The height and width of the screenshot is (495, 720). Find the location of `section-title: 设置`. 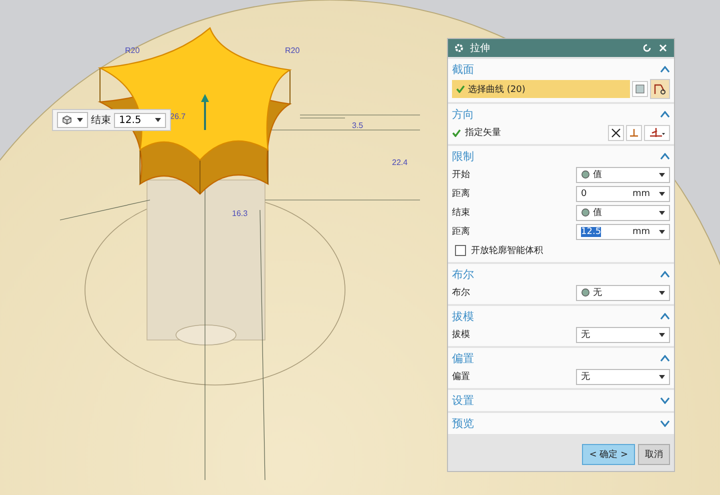

section-title: 设置 is located at coordinates (463, 400).